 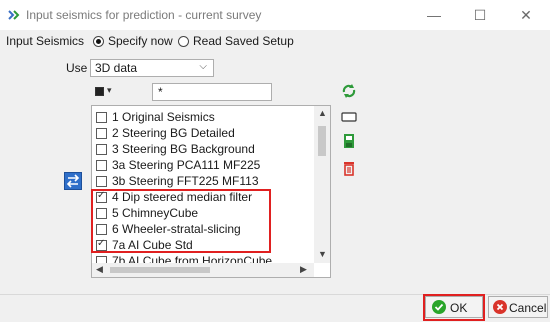 I want to click on scroll-left-icon: ◀, so click(x=99, y=269).